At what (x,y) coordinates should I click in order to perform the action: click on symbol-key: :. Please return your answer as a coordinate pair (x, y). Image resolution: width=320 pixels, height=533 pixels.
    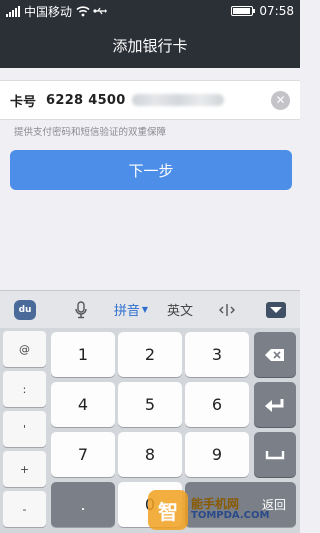
    Looking at the image, I should click on (24, 389).